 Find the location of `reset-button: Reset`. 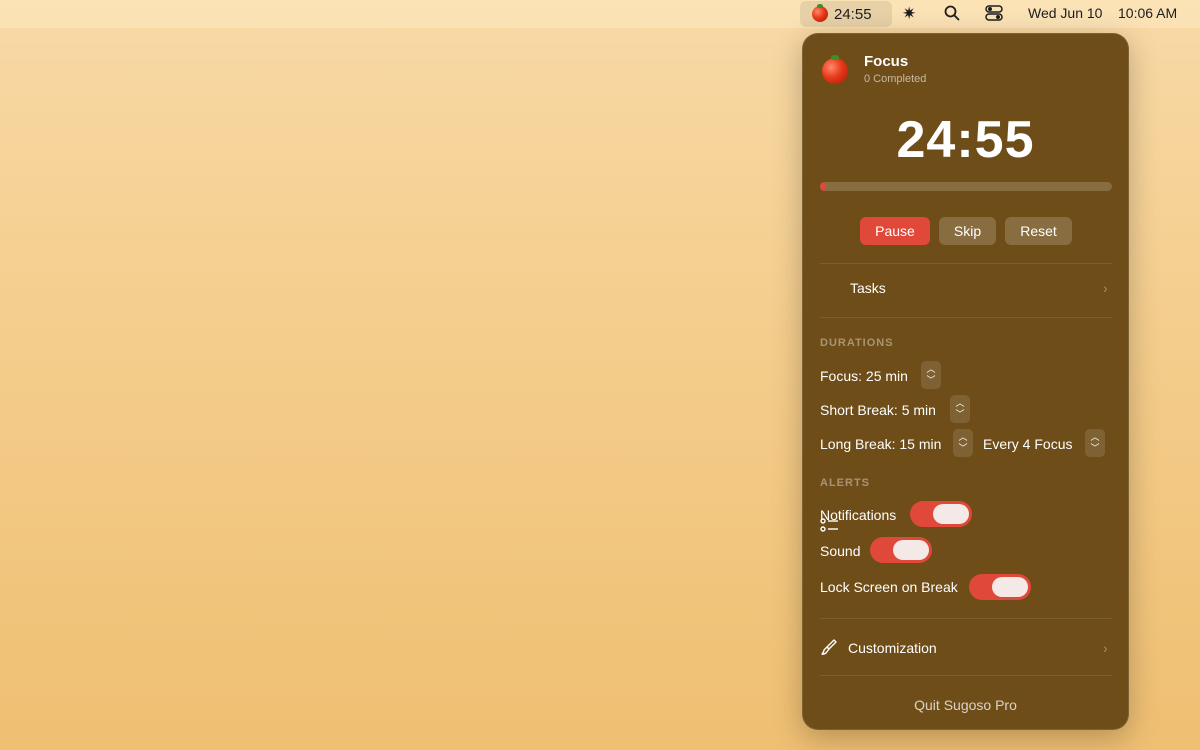

reset-button: Reset is located at coordinates (1038, 231).